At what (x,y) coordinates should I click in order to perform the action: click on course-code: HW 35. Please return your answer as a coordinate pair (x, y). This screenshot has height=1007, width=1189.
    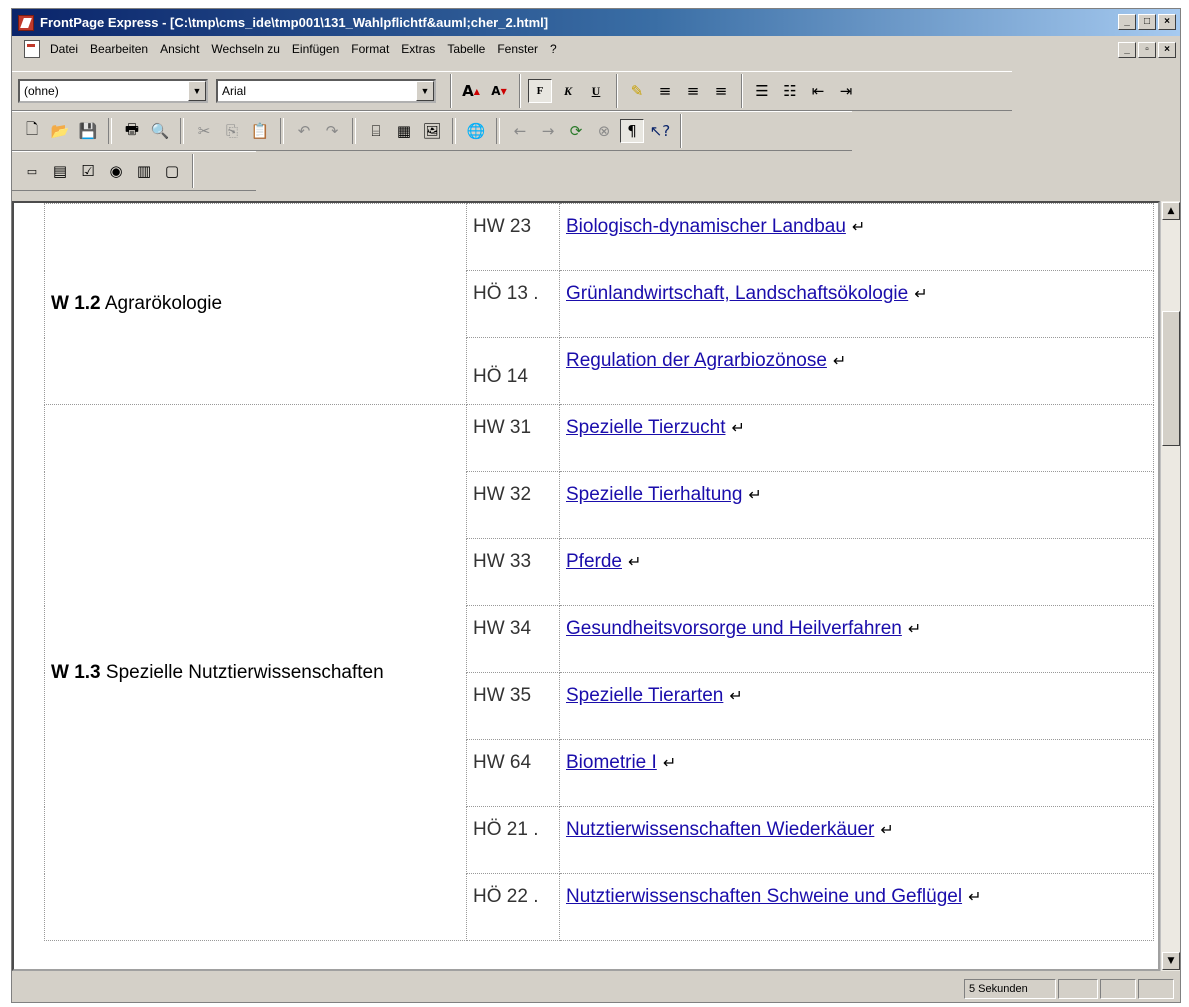
    Looking at the image, I should click on (513, 706).